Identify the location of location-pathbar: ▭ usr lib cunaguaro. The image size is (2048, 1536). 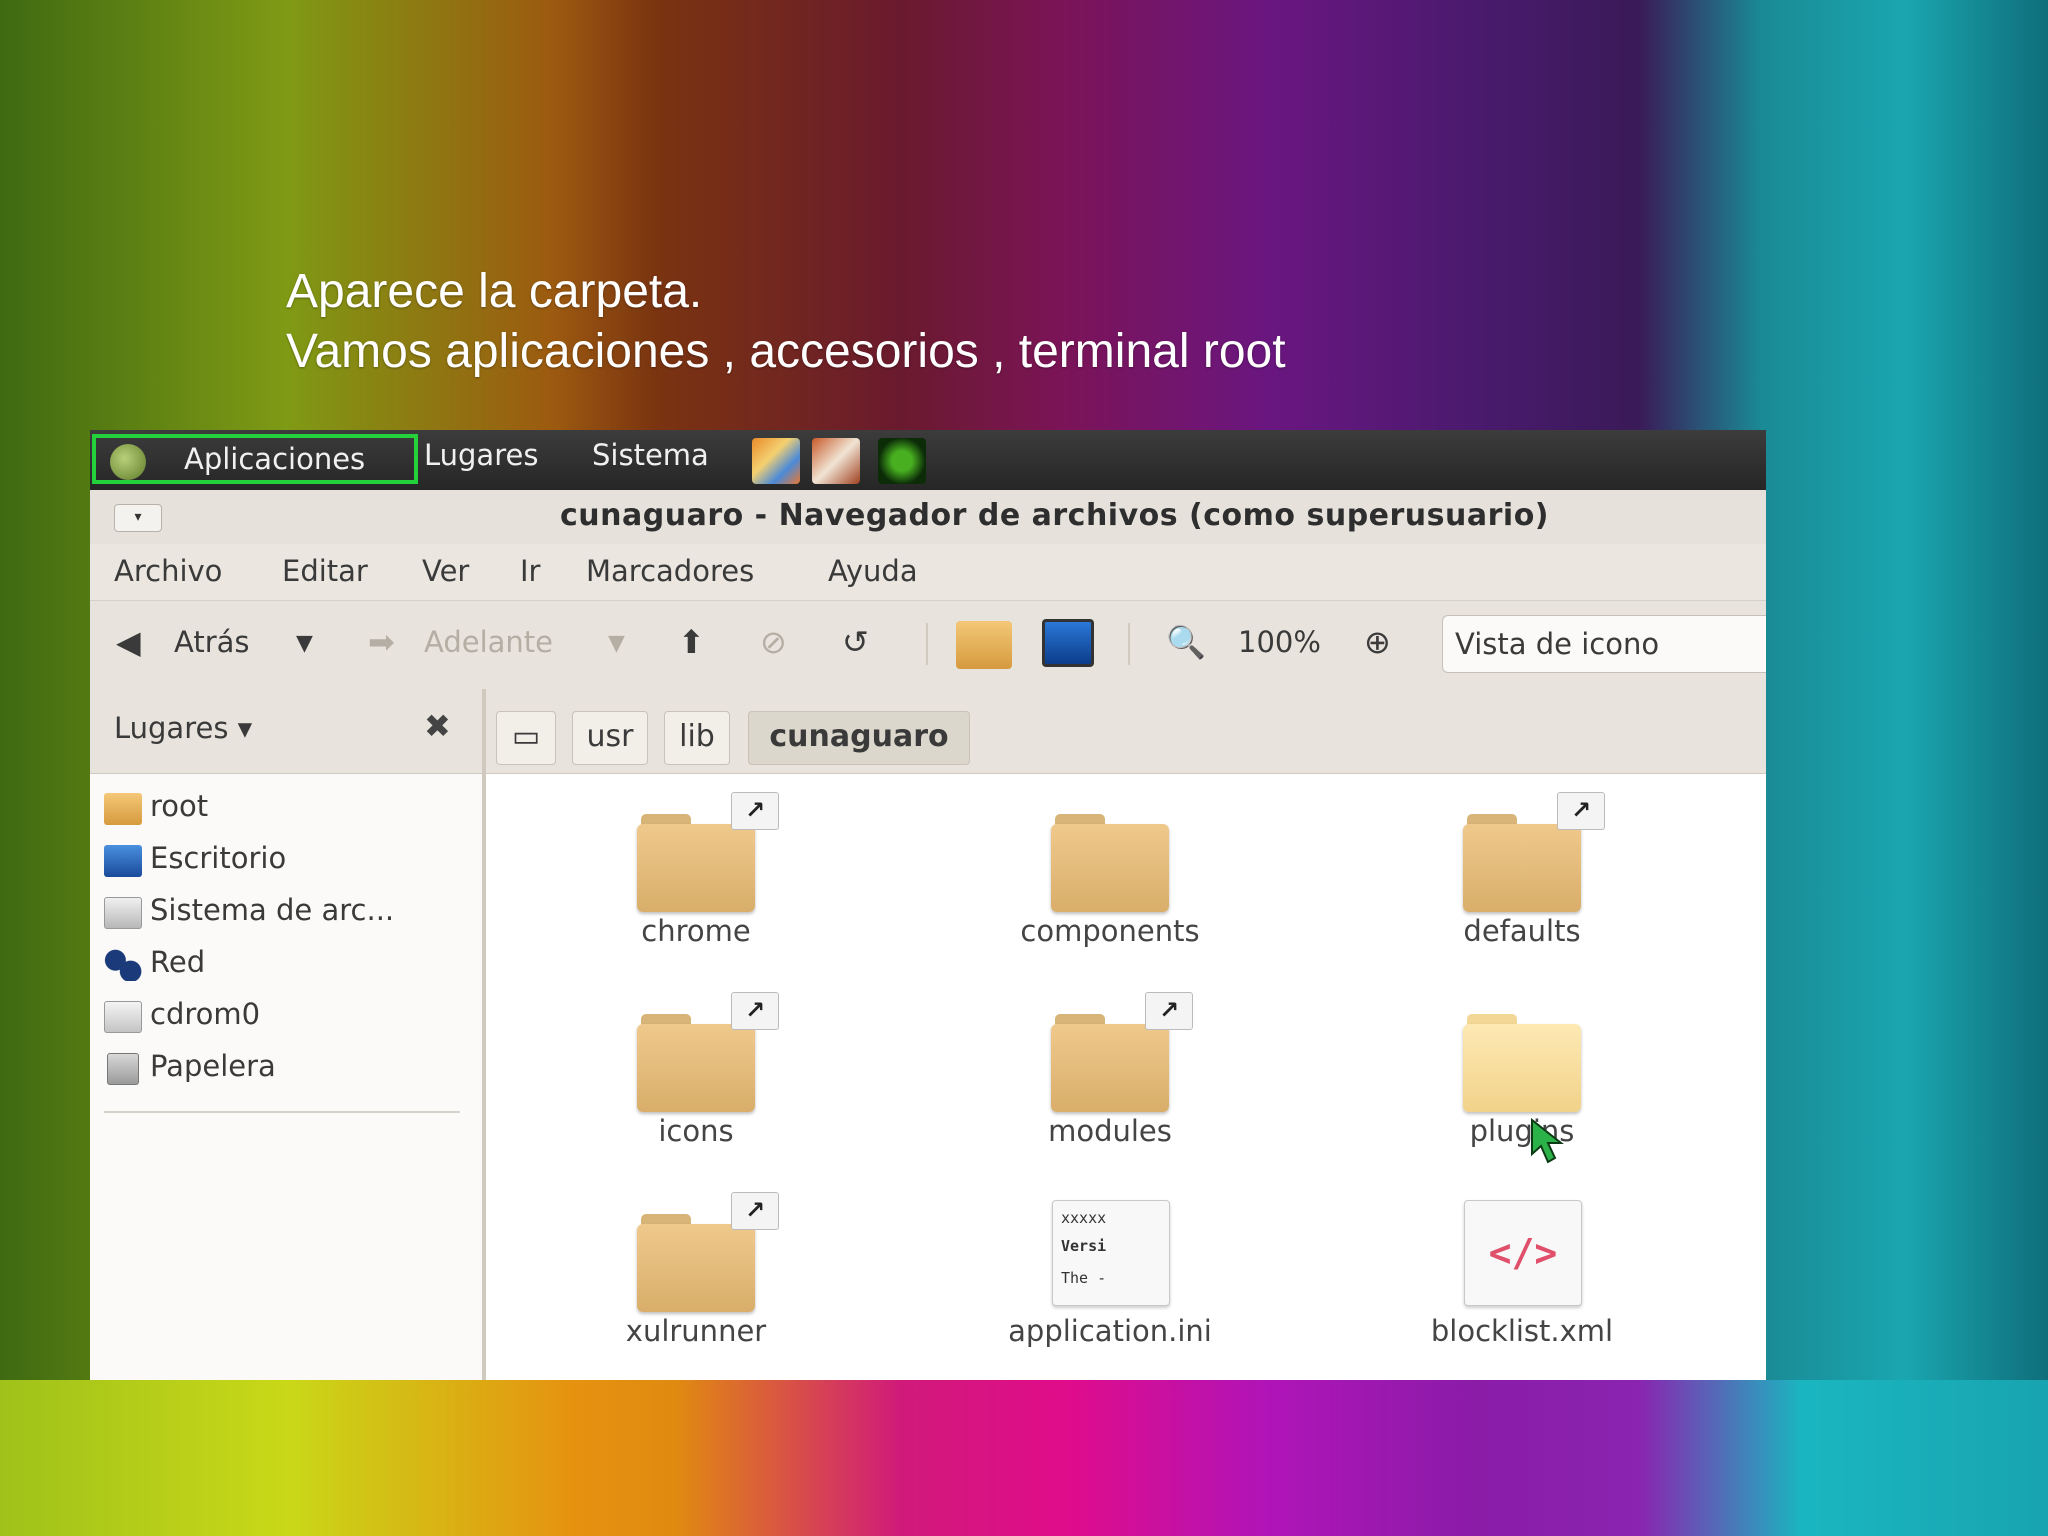
(1126, 731).